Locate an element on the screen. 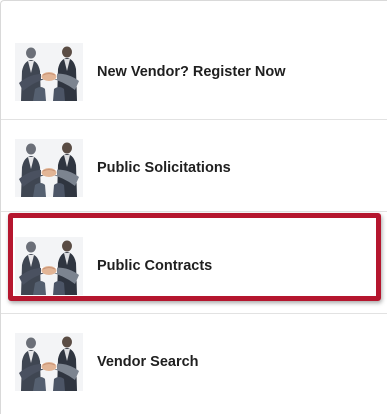 The height and width of the screenshot is (414, 387). menu-item-label: Vendor Search is located at coordinates (148, 362).